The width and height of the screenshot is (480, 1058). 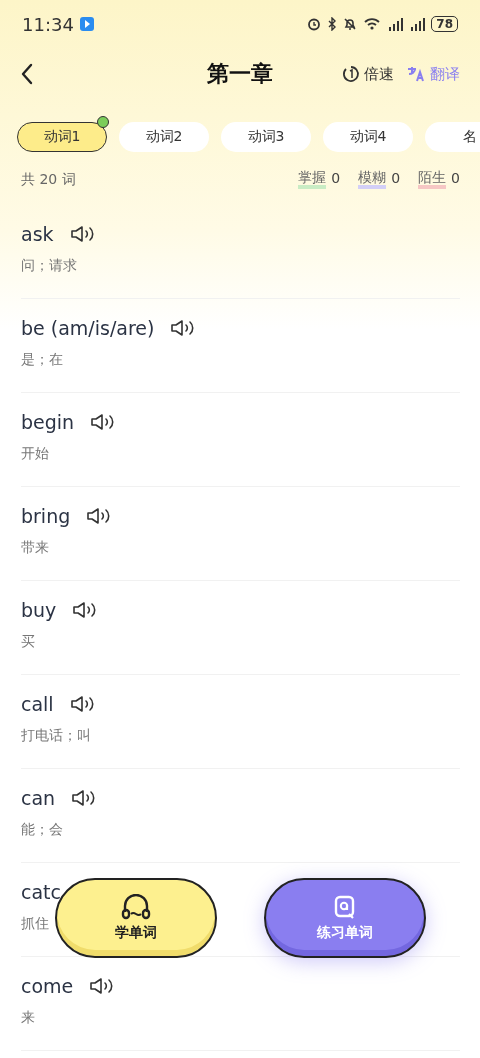 What do you see at coordinates (350, 24) in the screenshot?
I see `mute-bell-icon` at bounding box center [350, 24].